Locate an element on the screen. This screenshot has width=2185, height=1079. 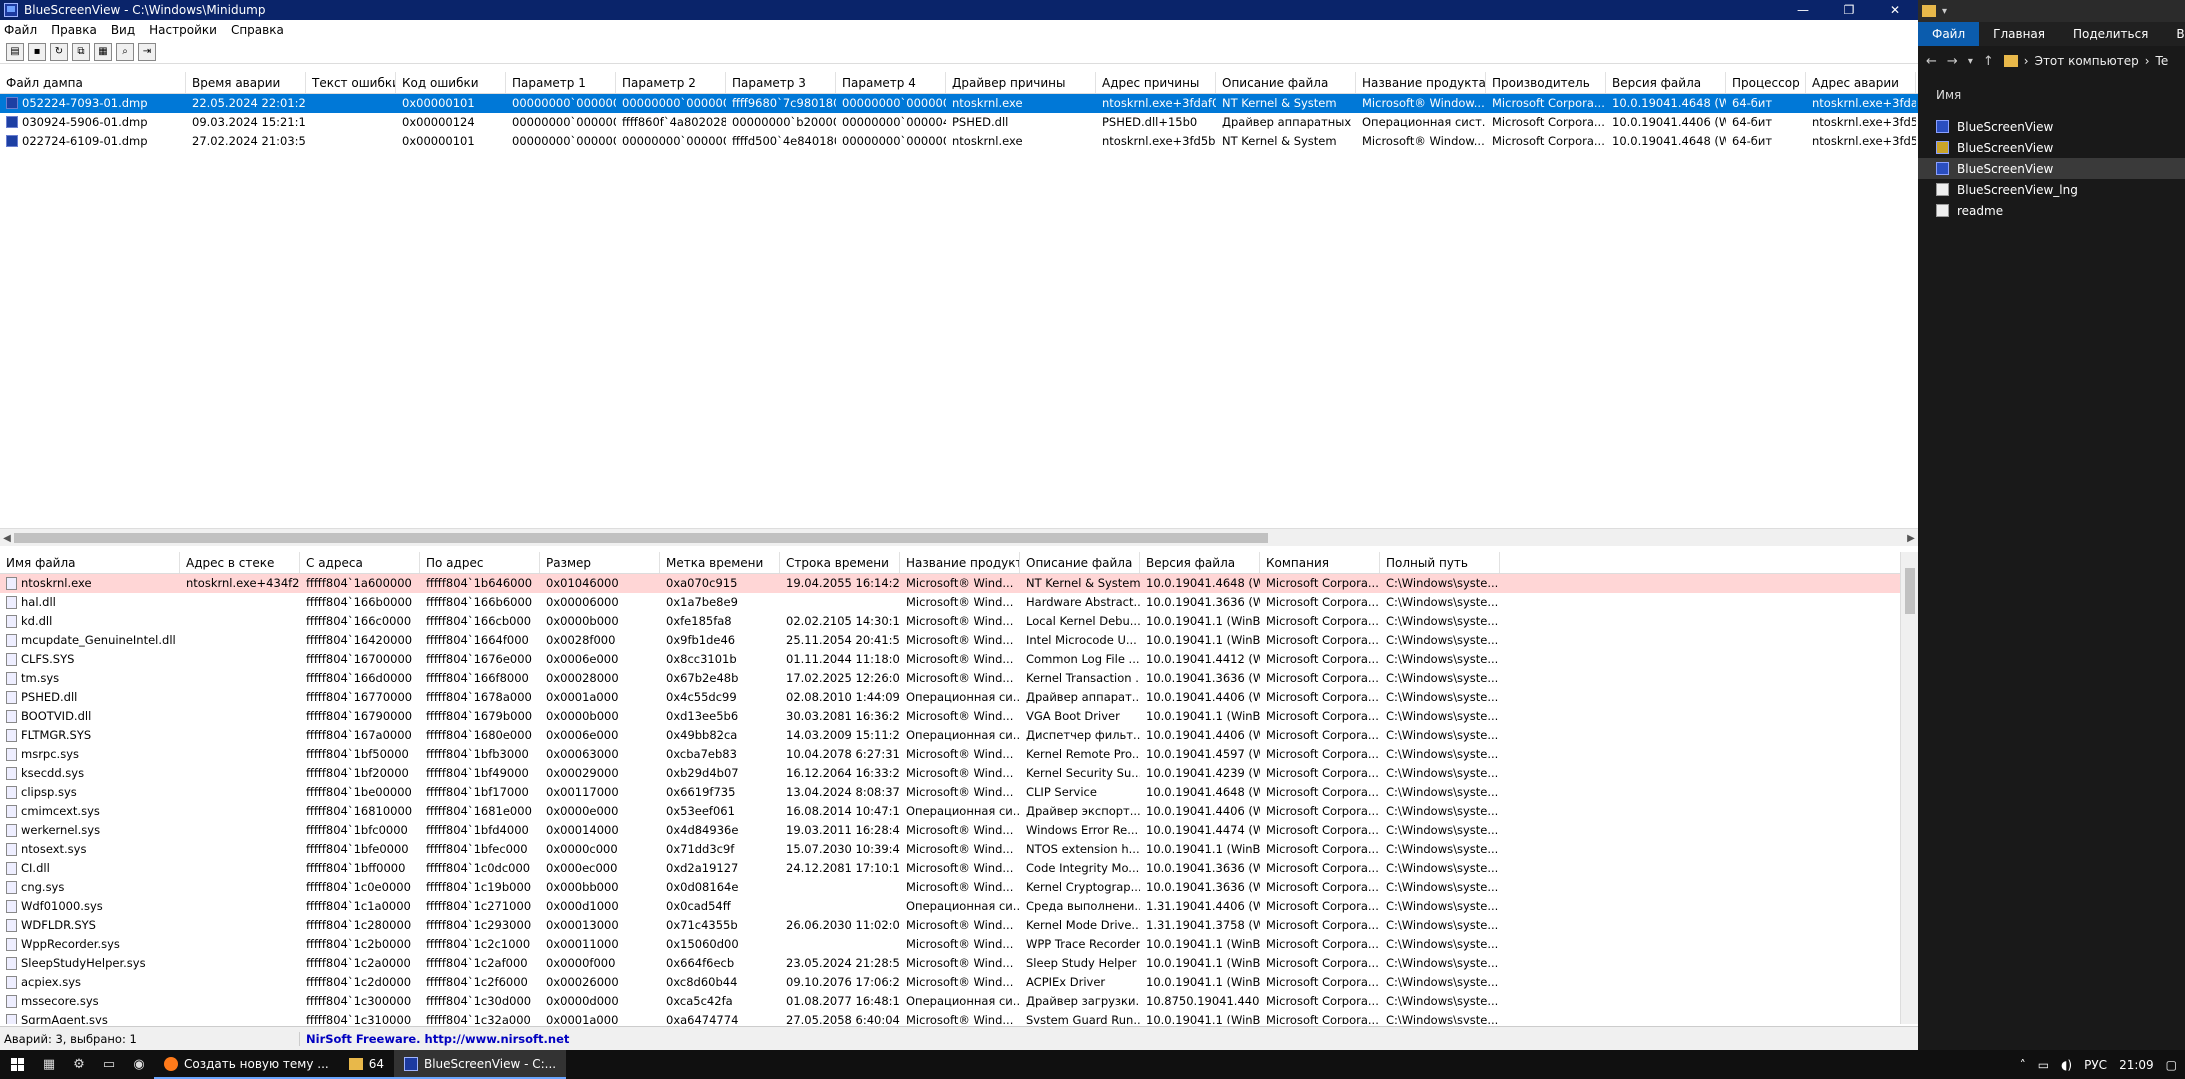
column-header: Полный путь is located at coordinates (1440, 562).